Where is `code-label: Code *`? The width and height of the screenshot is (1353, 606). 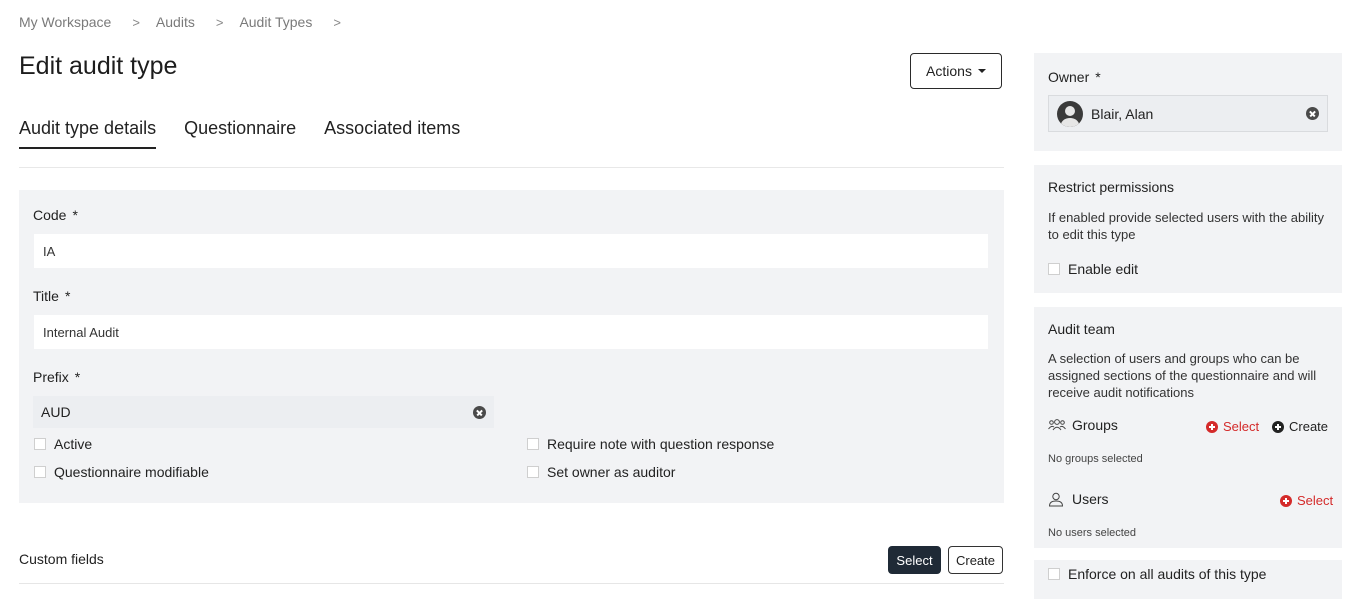 code-label: Code * is located at coordinates (55, 215).